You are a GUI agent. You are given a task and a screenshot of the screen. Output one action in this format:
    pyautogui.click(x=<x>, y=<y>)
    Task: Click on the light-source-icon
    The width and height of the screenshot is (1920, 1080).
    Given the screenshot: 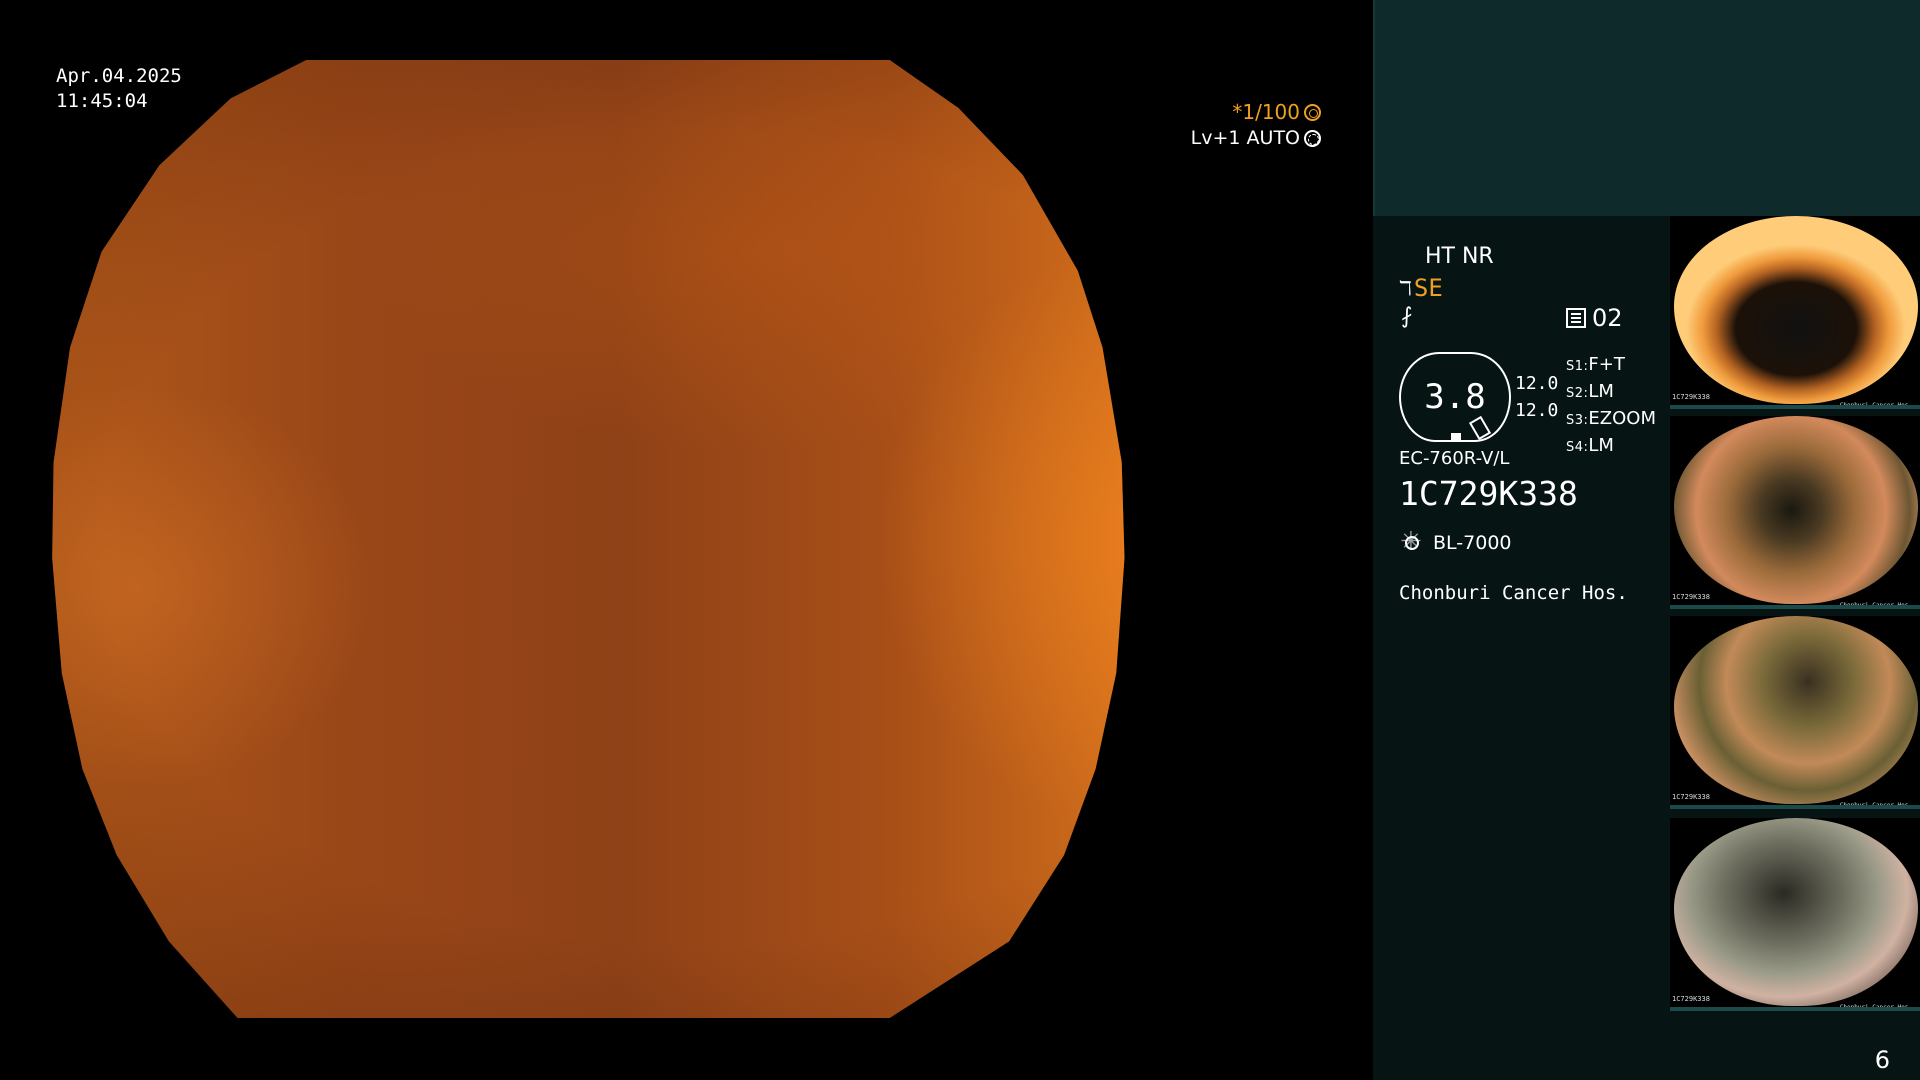 What is the action you would take?
    pyautogui.click(x=1412, y=542)
    